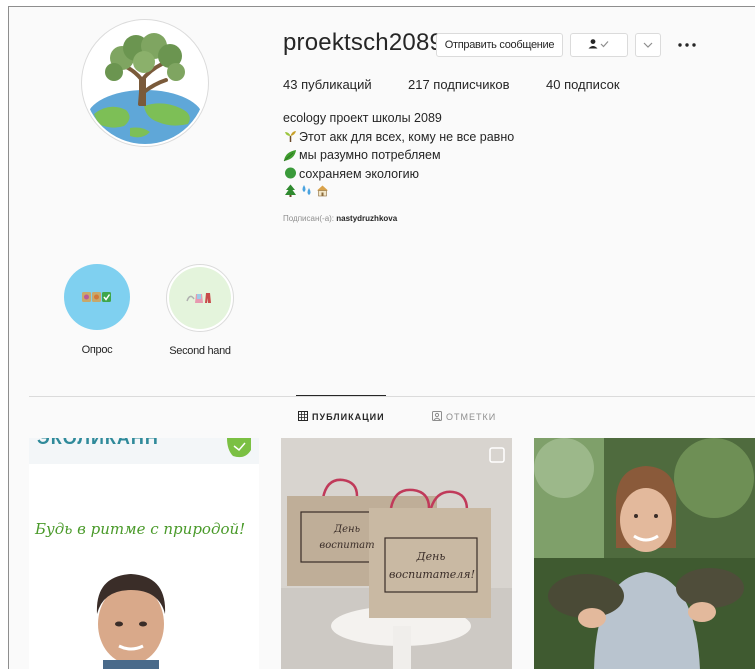 The height and width of the screenshot is (669, 755). Describe the element at coordinates (687, 45) in the screenshot. I see `more-options-icon` at that location.